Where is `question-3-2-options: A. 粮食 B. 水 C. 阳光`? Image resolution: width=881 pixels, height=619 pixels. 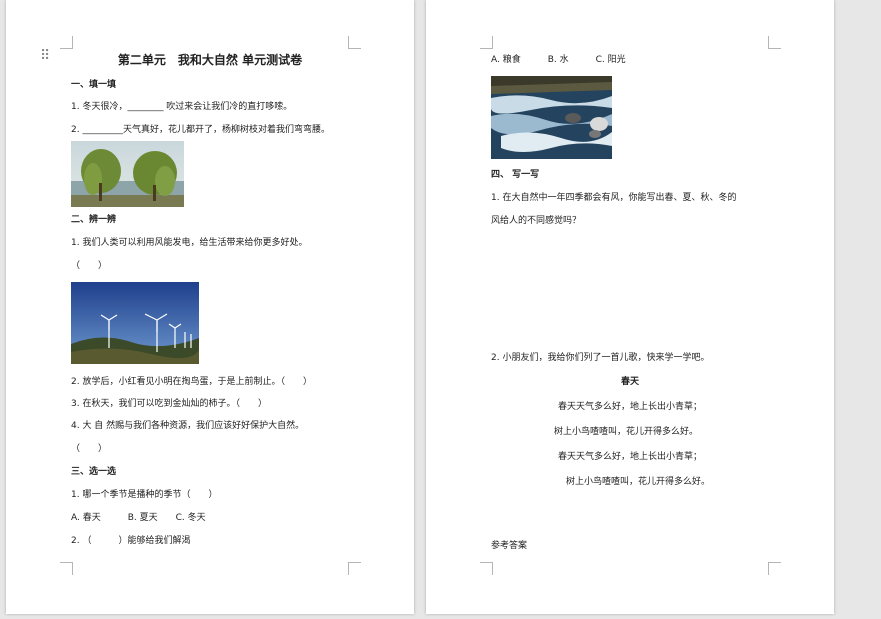
question-3-2-options: A. 粮食 B. 水 C. 阳光 is located at coordinates (558, 60).